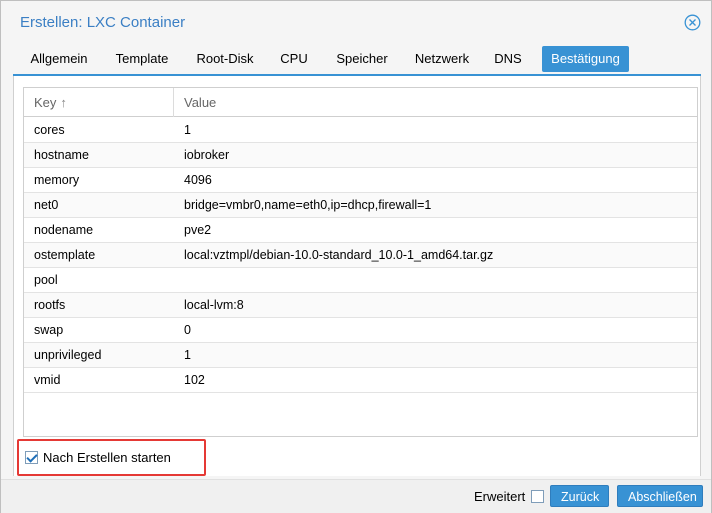 The width and height of the screenshot is (712, 513). What do you see at coordinates (585, 59) in the screenshot?
I see `tab-bestaetigung: Bestätigung` at bounding box center [585, 59].